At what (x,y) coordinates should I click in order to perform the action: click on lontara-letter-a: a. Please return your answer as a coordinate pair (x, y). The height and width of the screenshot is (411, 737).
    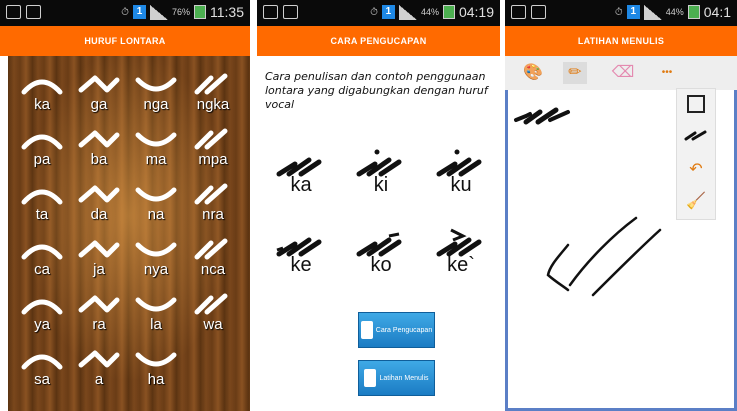
    Looking at the image, I should click on (99, 371).